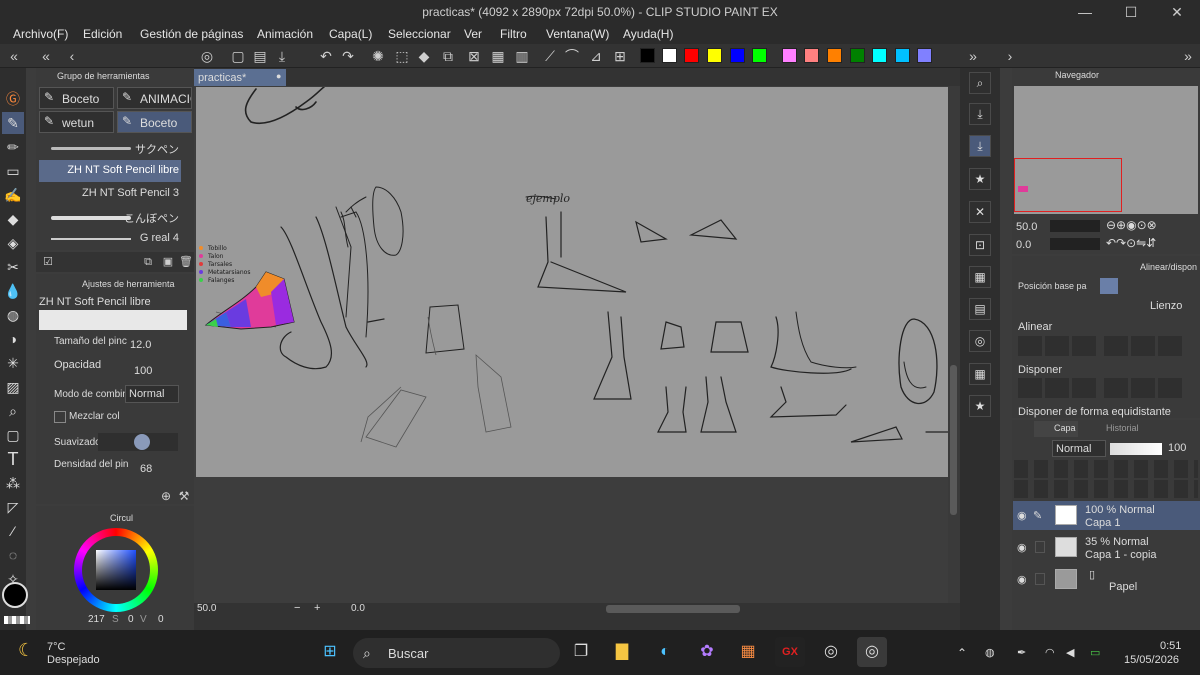  What do you see at coordinates (811, 55) in the screenshot?
I see `color-swatch-salmon` at bounding box center [811, 55].